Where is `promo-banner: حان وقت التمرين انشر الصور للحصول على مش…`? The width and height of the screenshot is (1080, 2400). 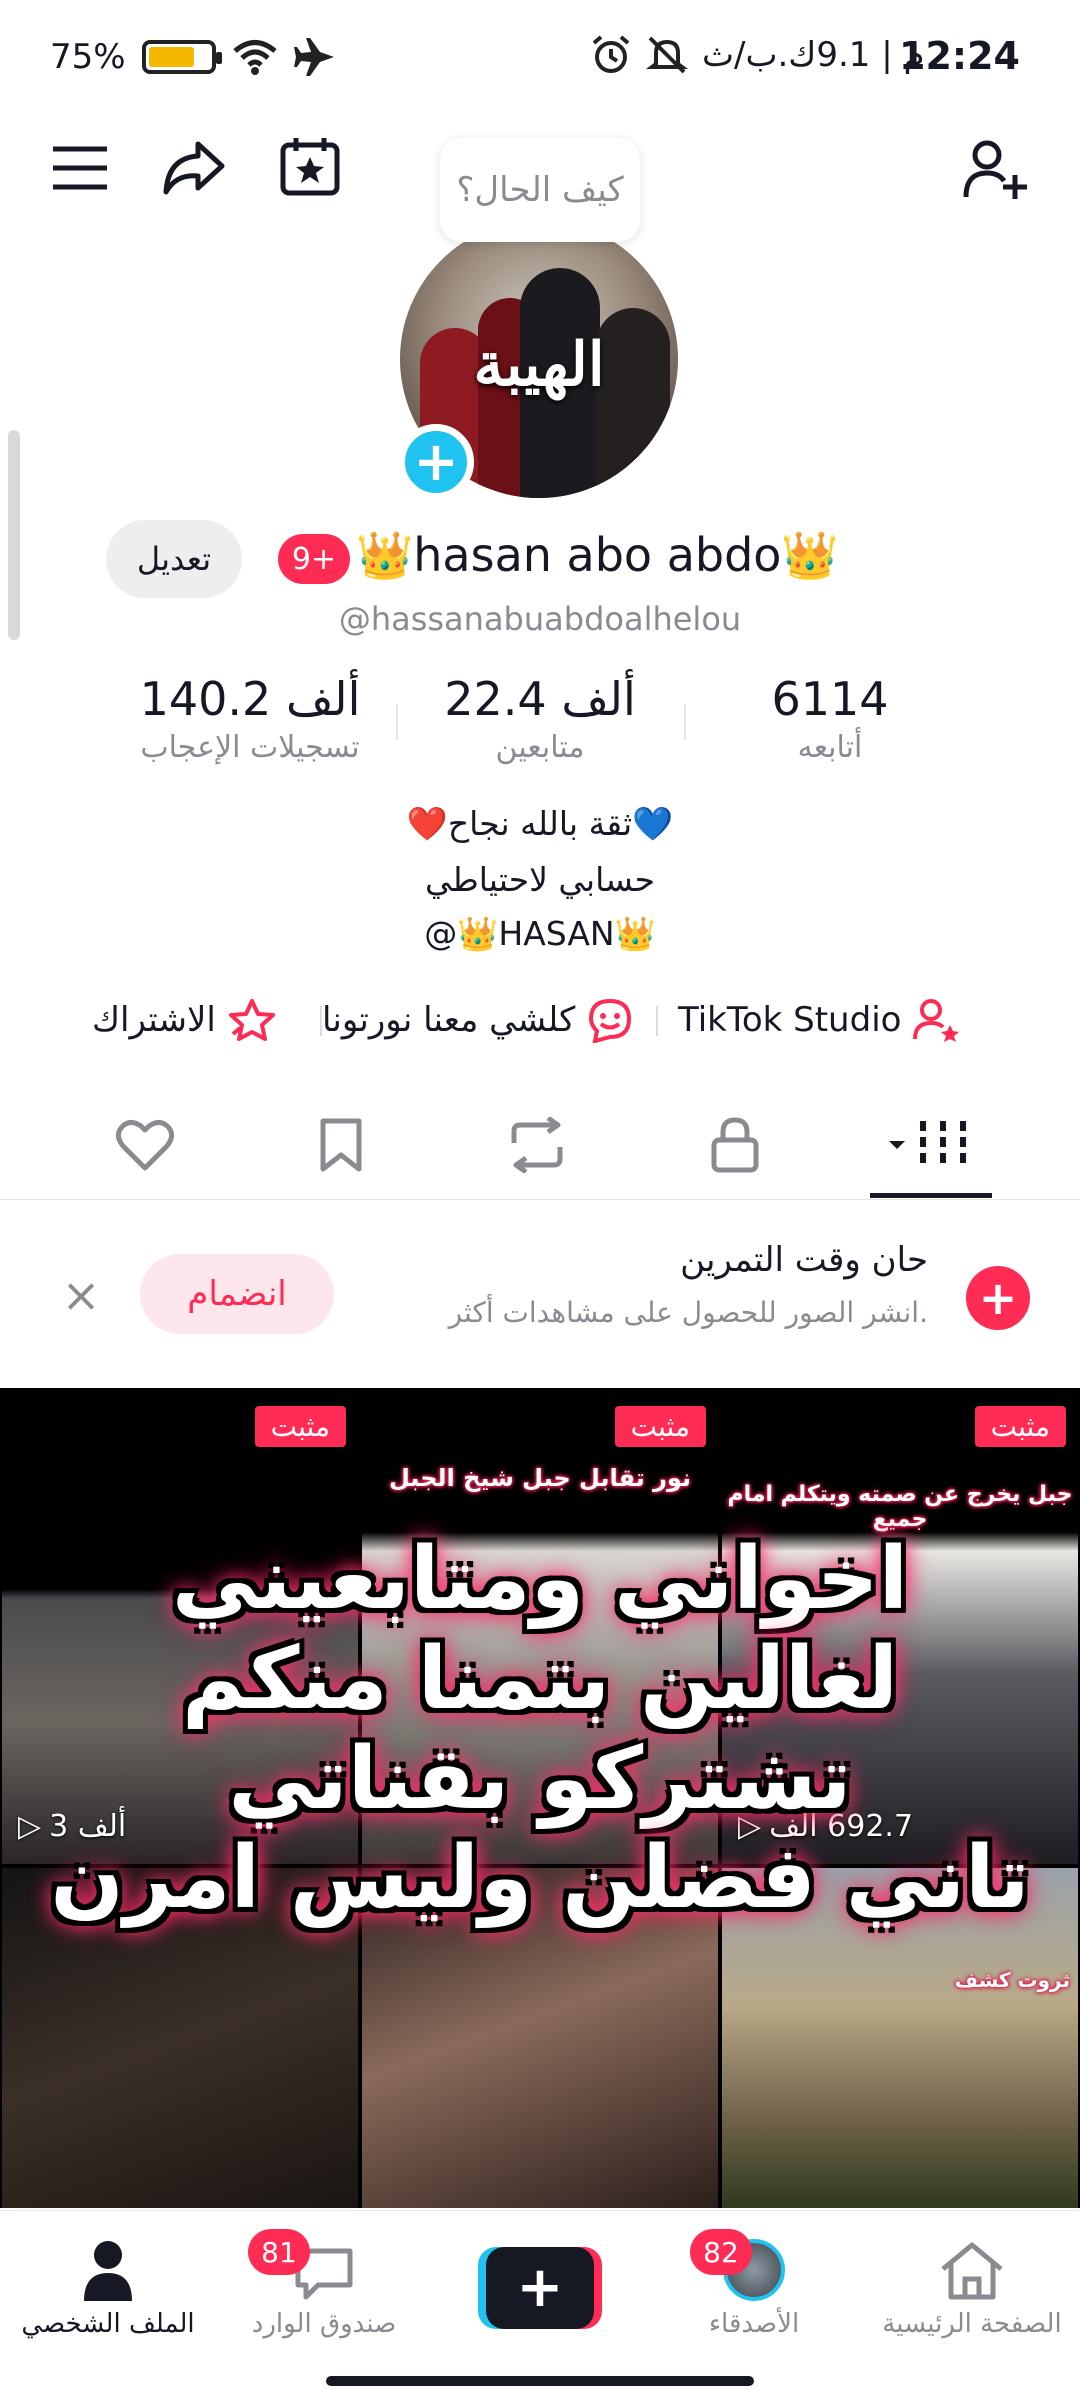
promo-banner: حان وقت التمرين انشر الصور للحصول على مش… is located at coordinates (540, 1290).